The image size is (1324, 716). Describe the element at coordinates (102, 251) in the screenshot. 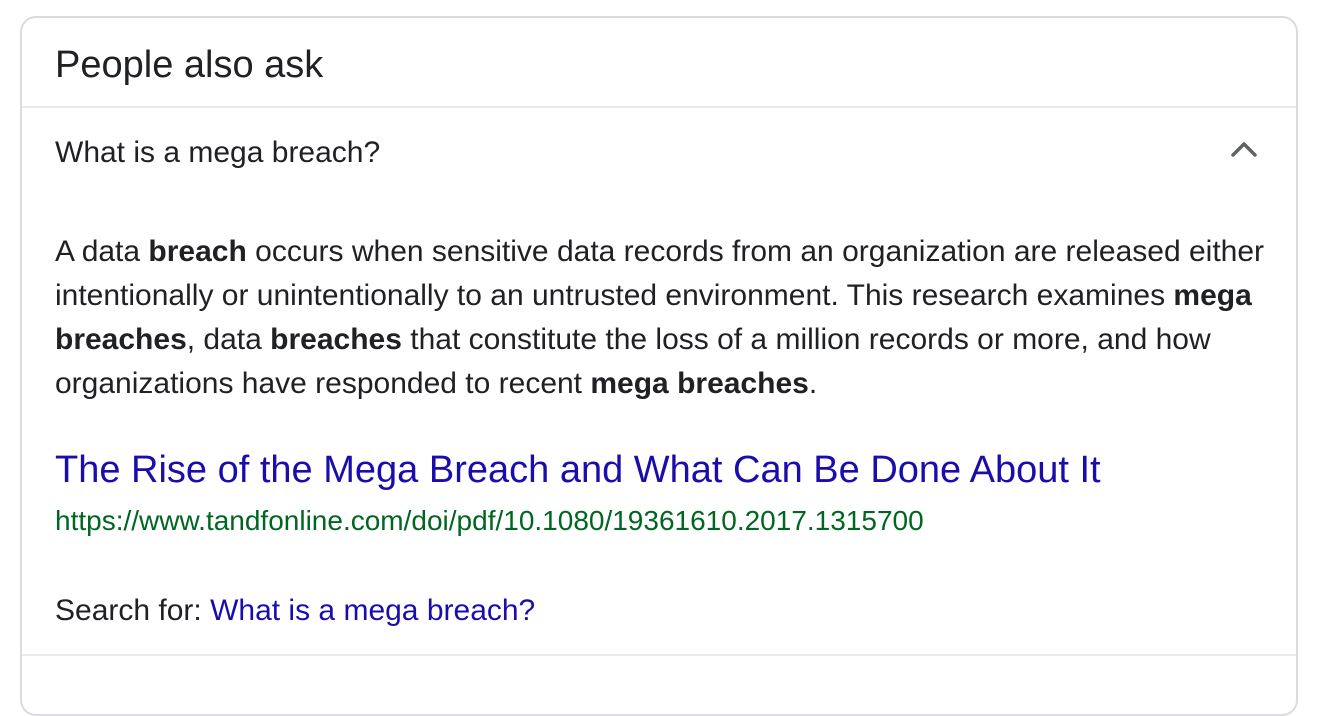

I see `answer-segment: A data` at that location.